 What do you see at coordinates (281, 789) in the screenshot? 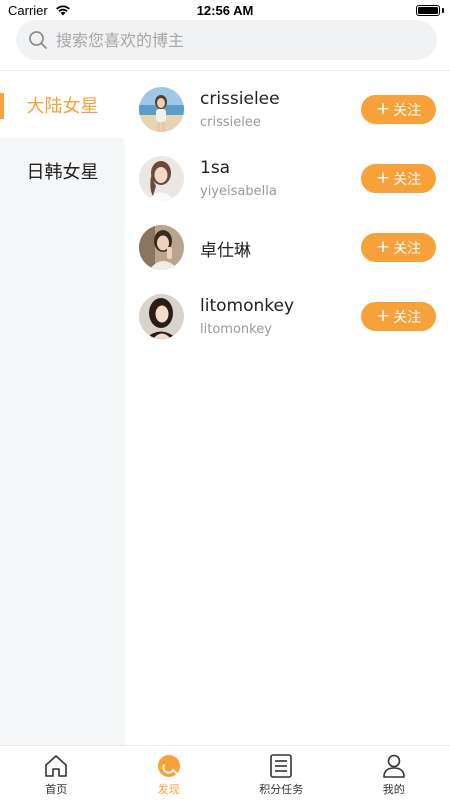
I see `tab-label: 积分任务` at bounding box center [281, 789].